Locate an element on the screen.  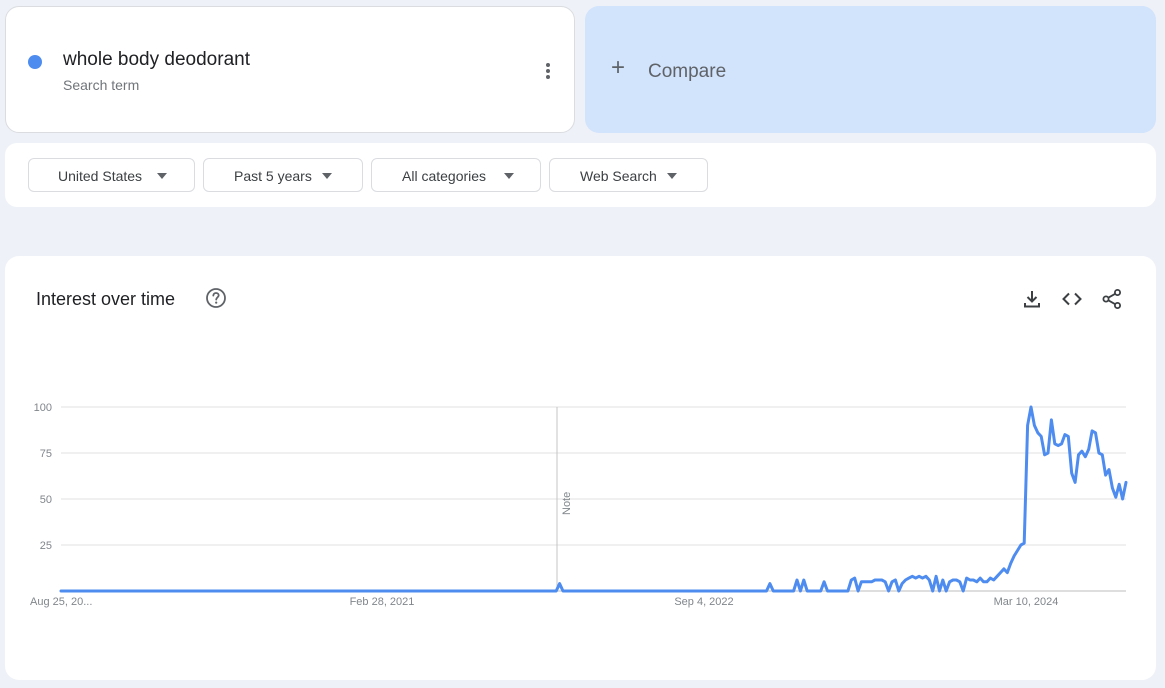
search-term-name: whole body deodorant is located at coordinates (156, 60).